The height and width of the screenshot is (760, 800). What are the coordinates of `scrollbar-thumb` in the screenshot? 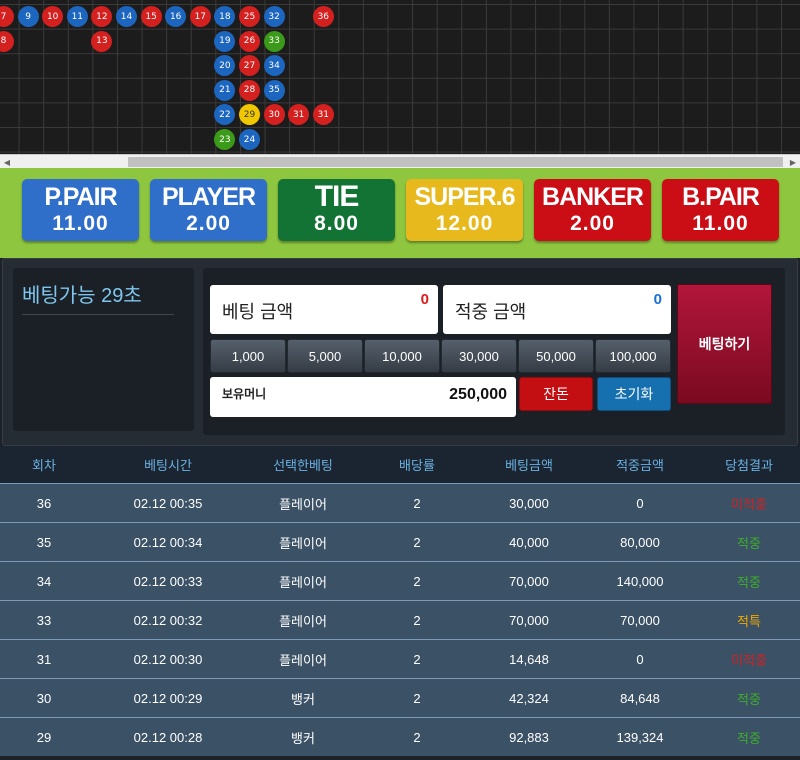 It's located at (455, 162).